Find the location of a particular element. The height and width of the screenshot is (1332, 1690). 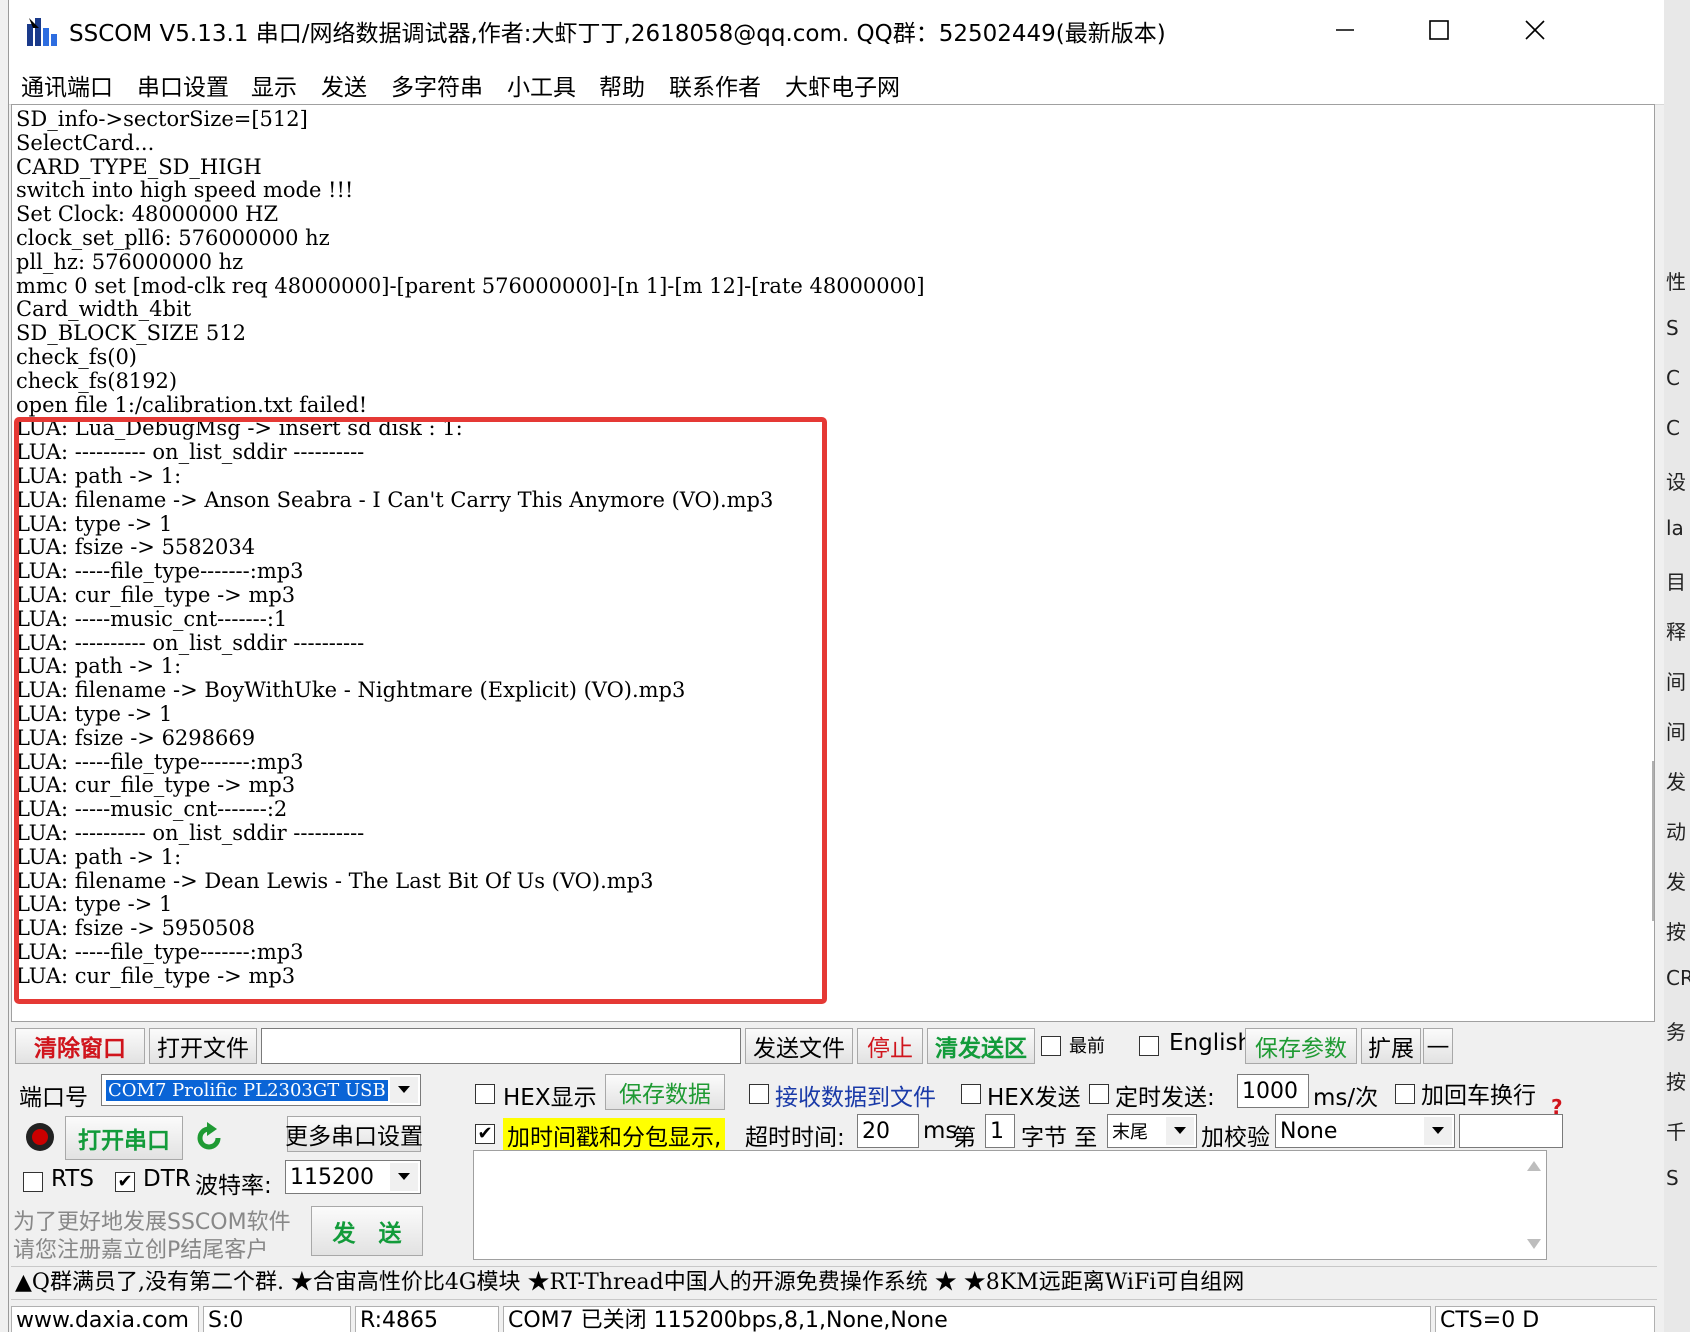

save-params-button: 保存参数 is located at coordinates (1301, 1046).